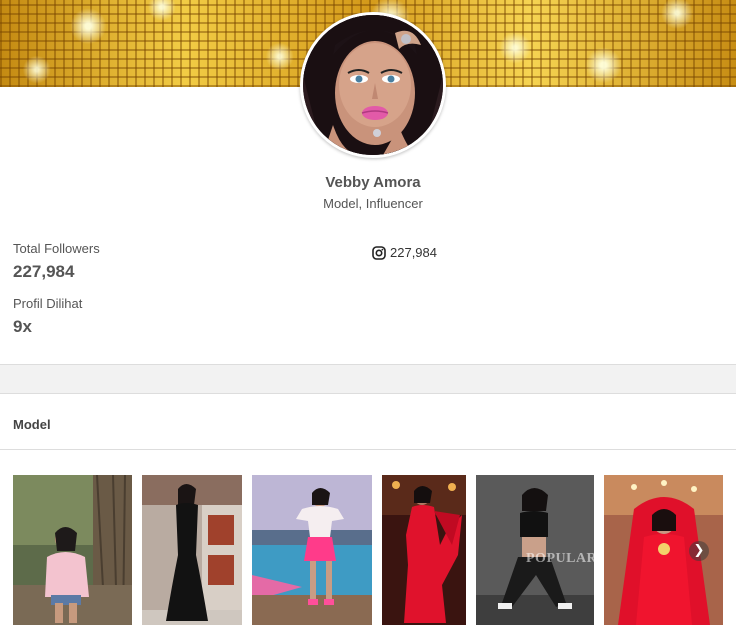 This screenshot has width=736, height=639. I want to click on section-spacer, so click(368, 379).